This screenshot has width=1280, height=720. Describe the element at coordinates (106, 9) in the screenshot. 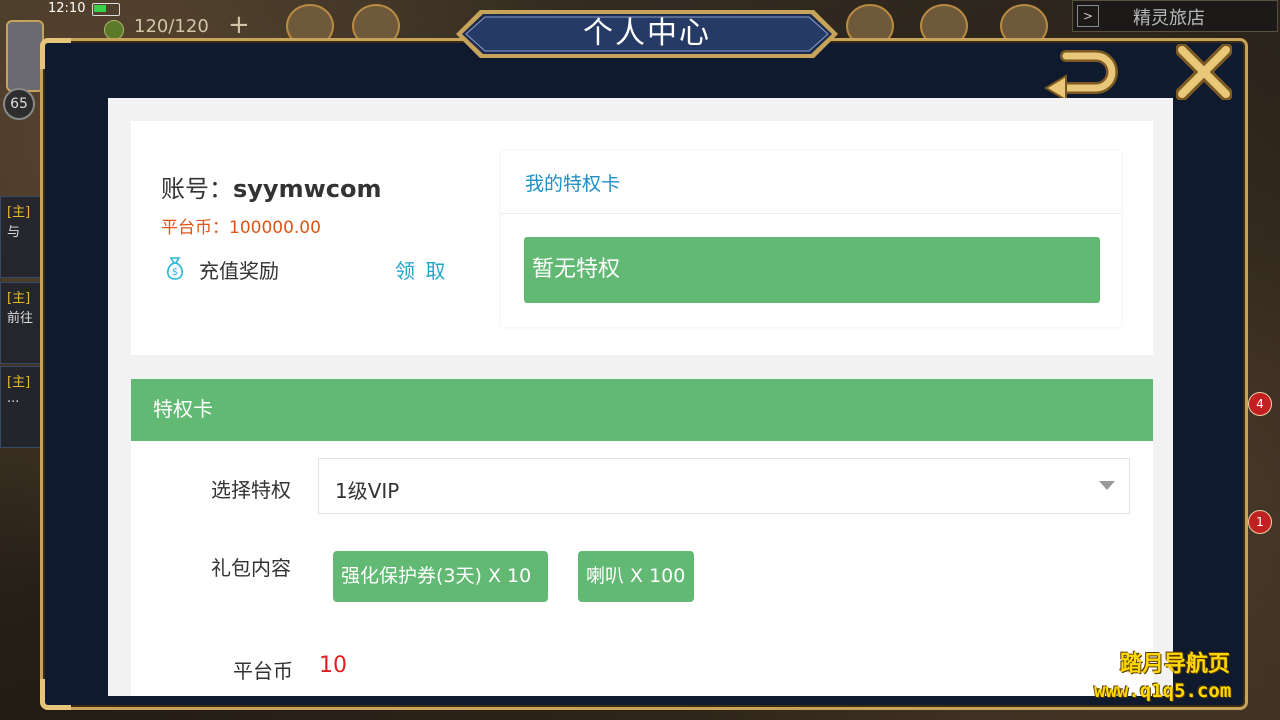

I see `battery-icon` at that location.